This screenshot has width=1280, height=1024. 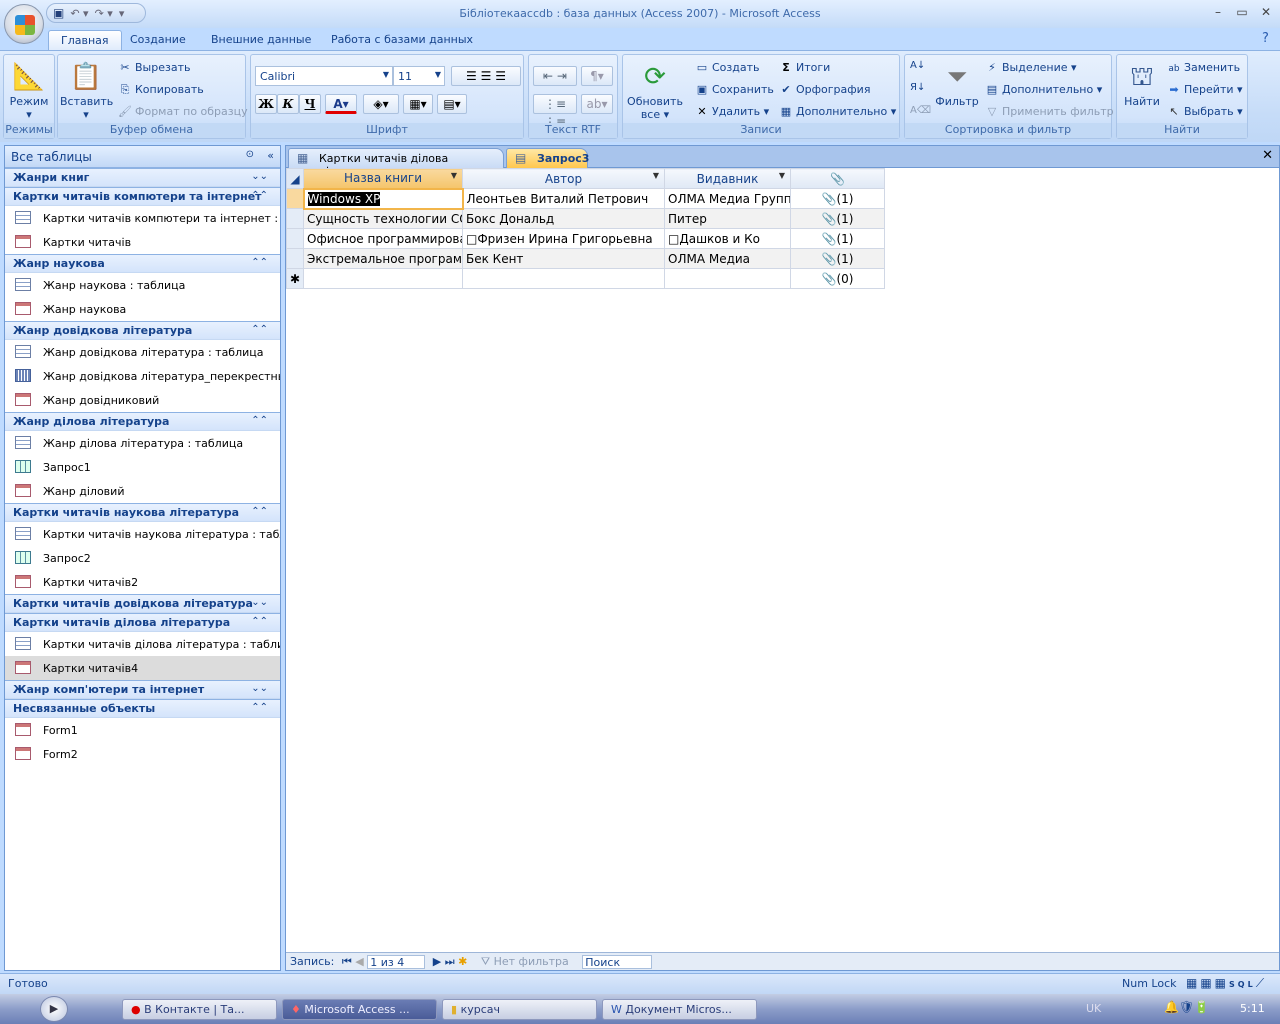 What do you see at coordinates (804, 67) in the screenshot?
I see `totals-button: Σ Итоги` at bounding box center [804, 67].